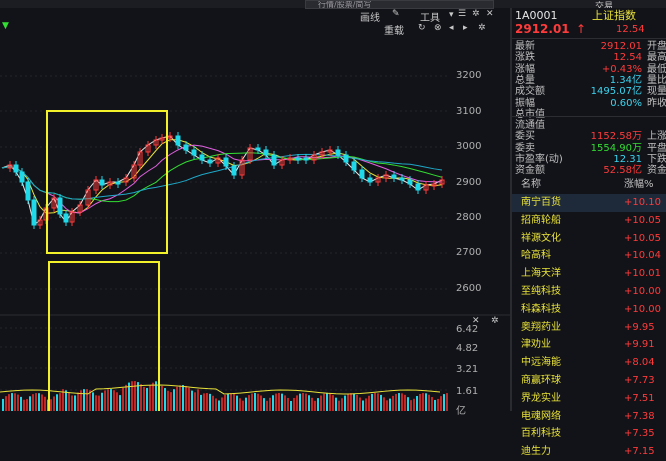 Image resolution: width=666 pixels, height=461 pixels. I want to click on close-icon: ✕, so click(476, 321).